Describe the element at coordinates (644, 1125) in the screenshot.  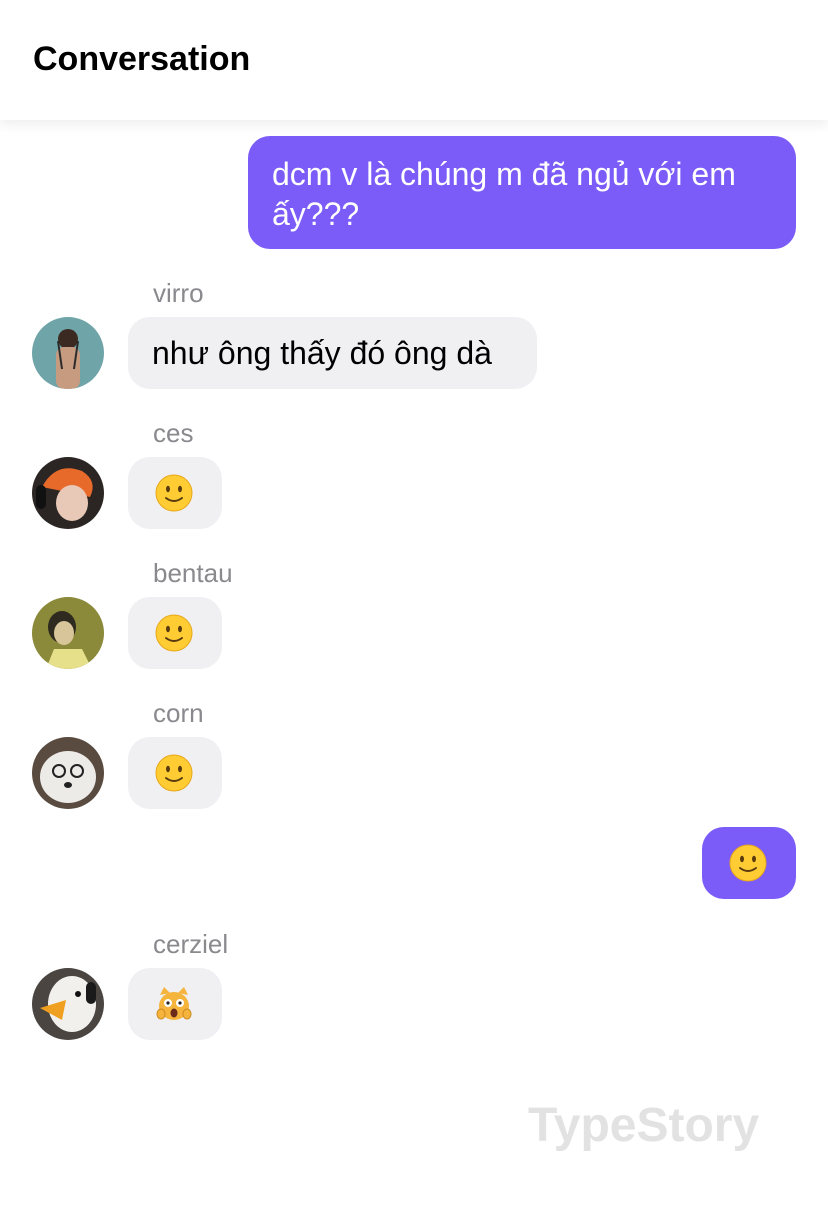
I see `typestory-watermark: TypeStory` at that location.